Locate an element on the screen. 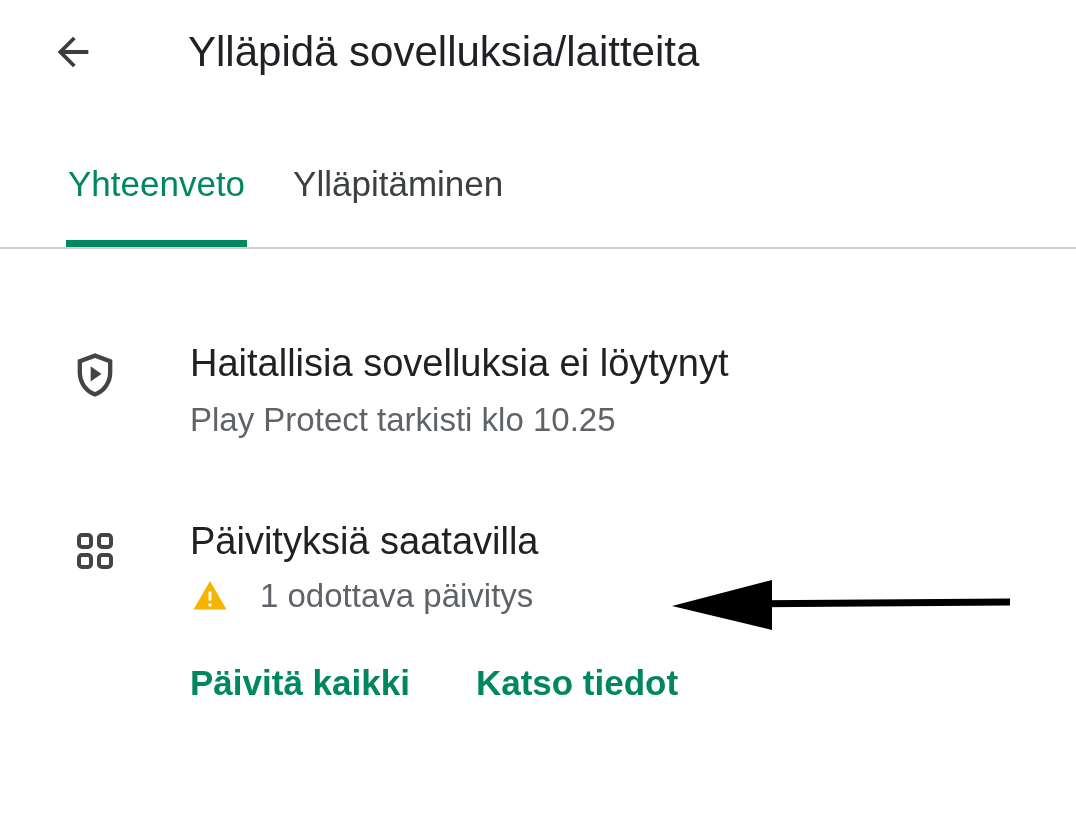 This screenshot has height=822, width=1076. item-subtitle: Play Protect tarkisti klo 10.25 is located at coordinates (403, 420).